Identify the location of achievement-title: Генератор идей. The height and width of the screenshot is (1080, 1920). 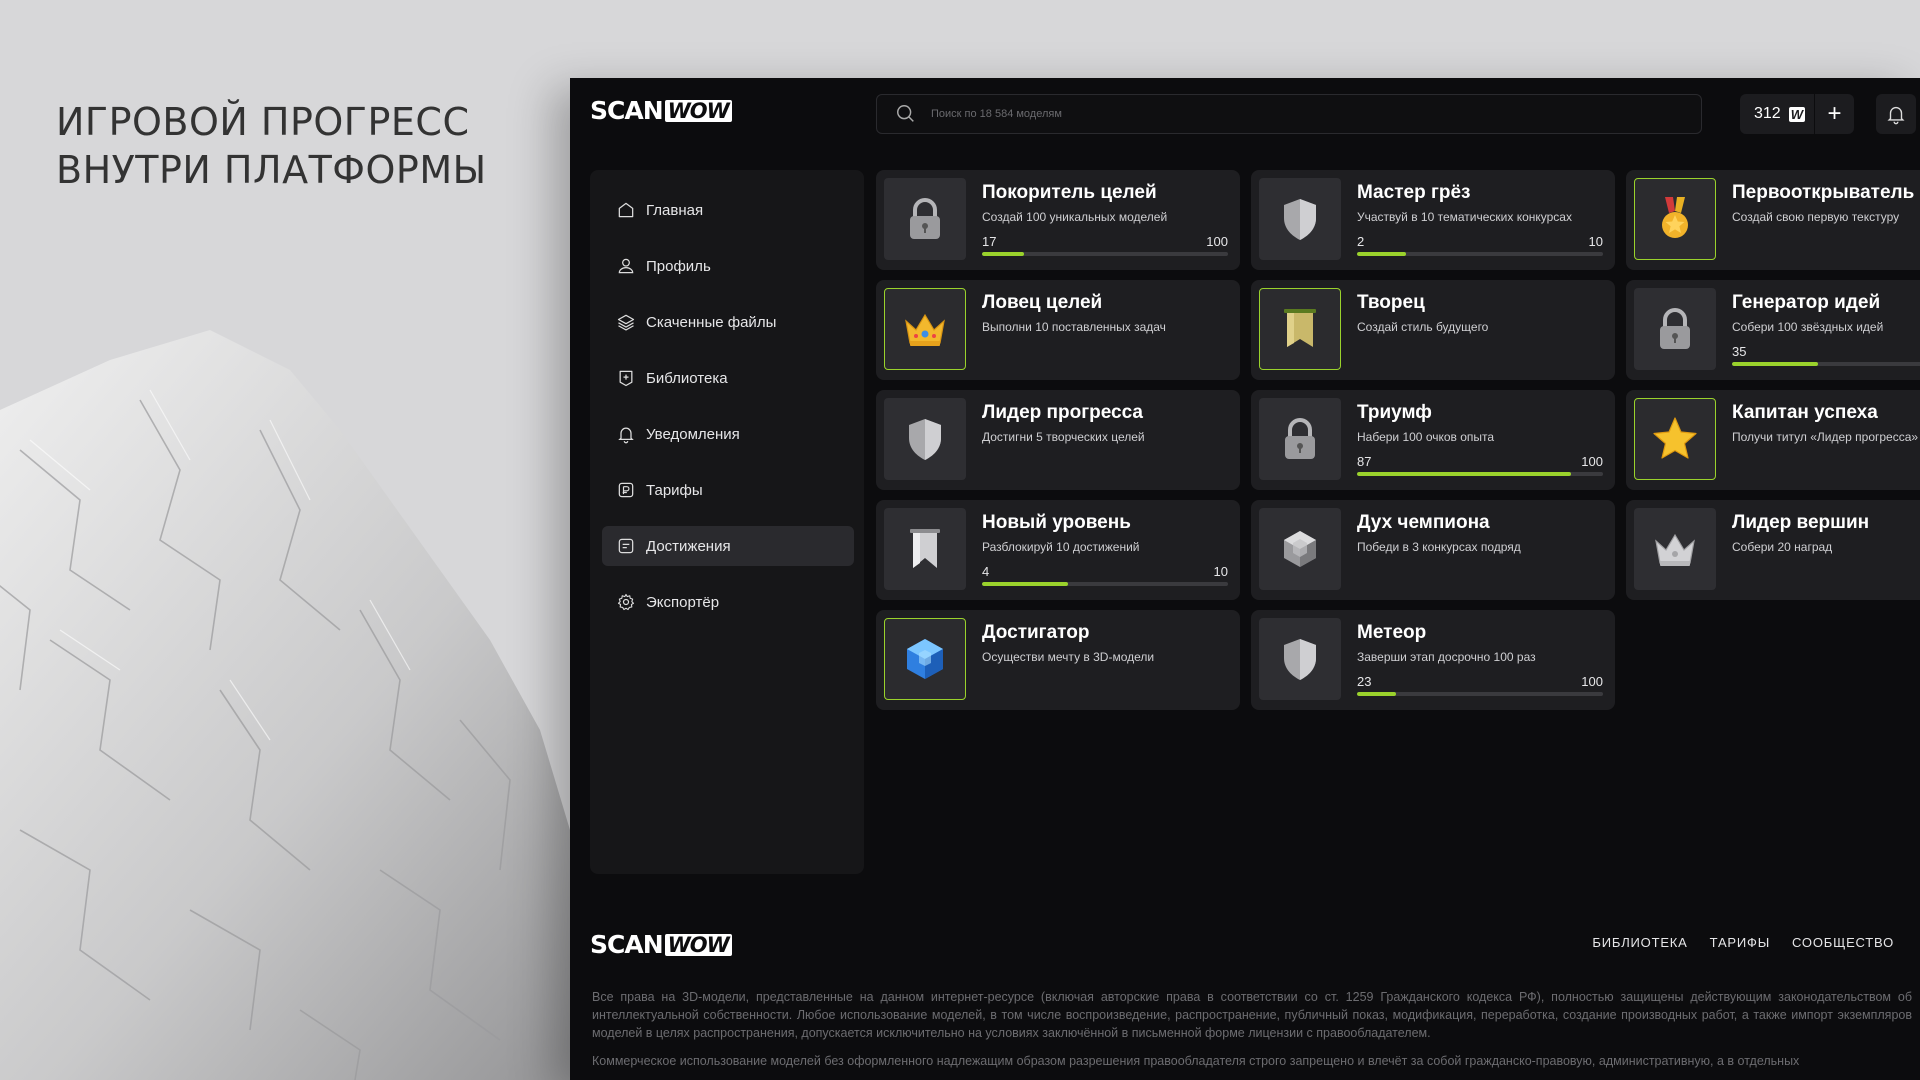
(1806, 302).